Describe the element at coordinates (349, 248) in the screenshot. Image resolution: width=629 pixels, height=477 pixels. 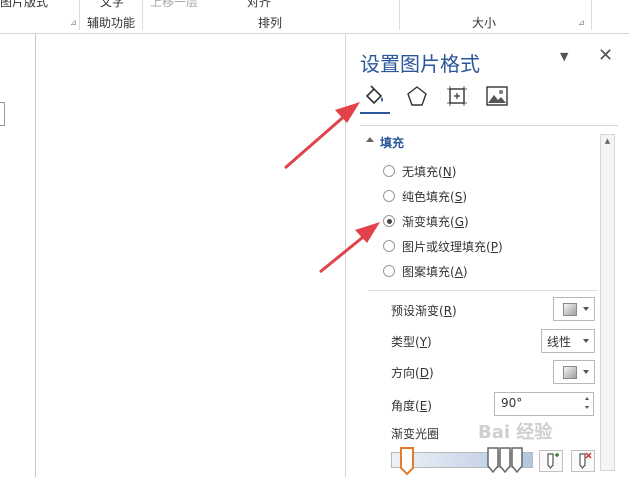
I see `annotation-arrow-gradient` at that location.